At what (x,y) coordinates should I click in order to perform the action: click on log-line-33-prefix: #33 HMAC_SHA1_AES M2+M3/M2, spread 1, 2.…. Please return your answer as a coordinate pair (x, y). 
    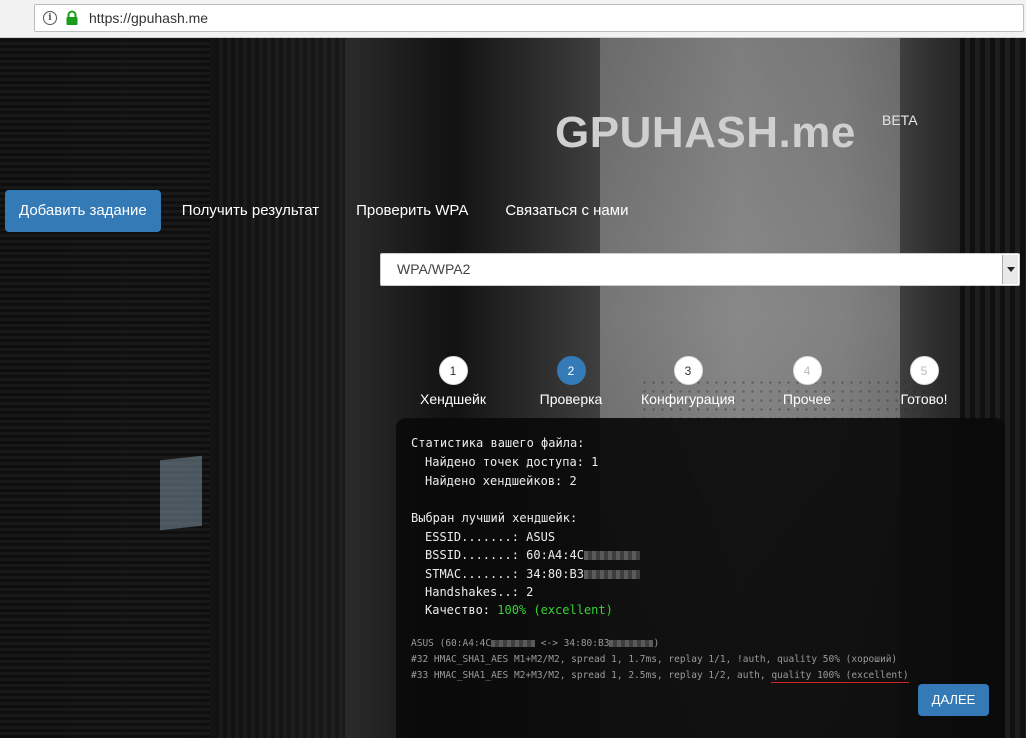
    Looking at the image, I should click on (591, 675).